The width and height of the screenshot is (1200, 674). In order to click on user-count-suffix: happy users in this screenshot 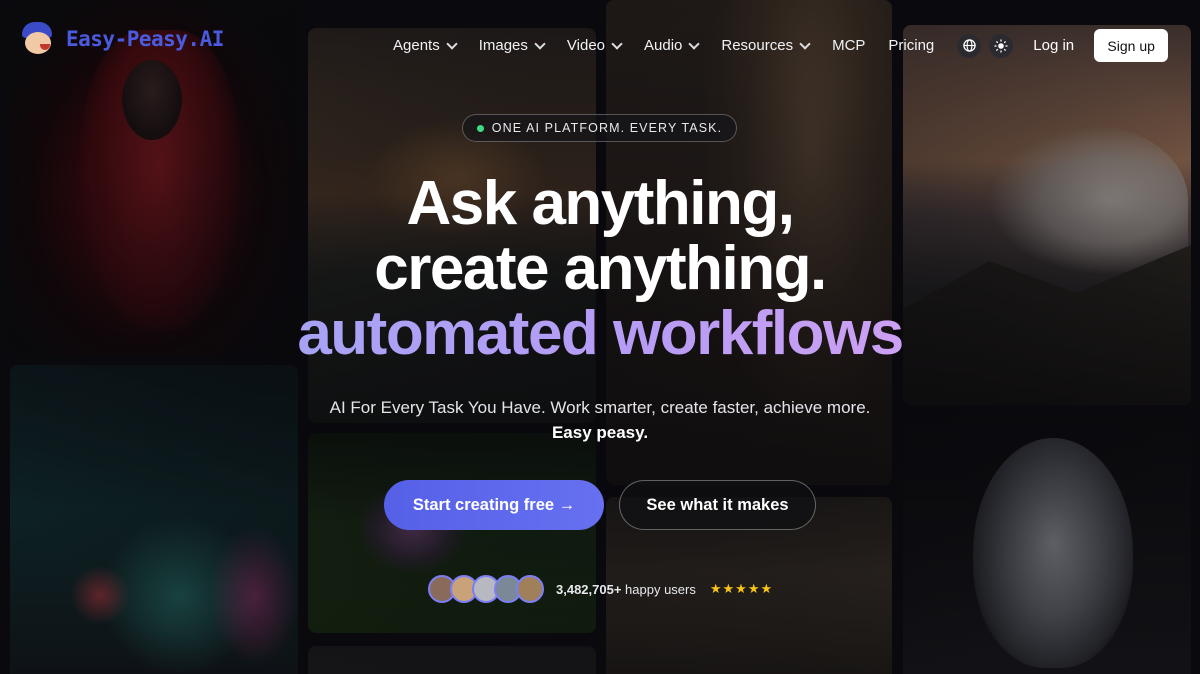, I will do `click(658, 589)`.